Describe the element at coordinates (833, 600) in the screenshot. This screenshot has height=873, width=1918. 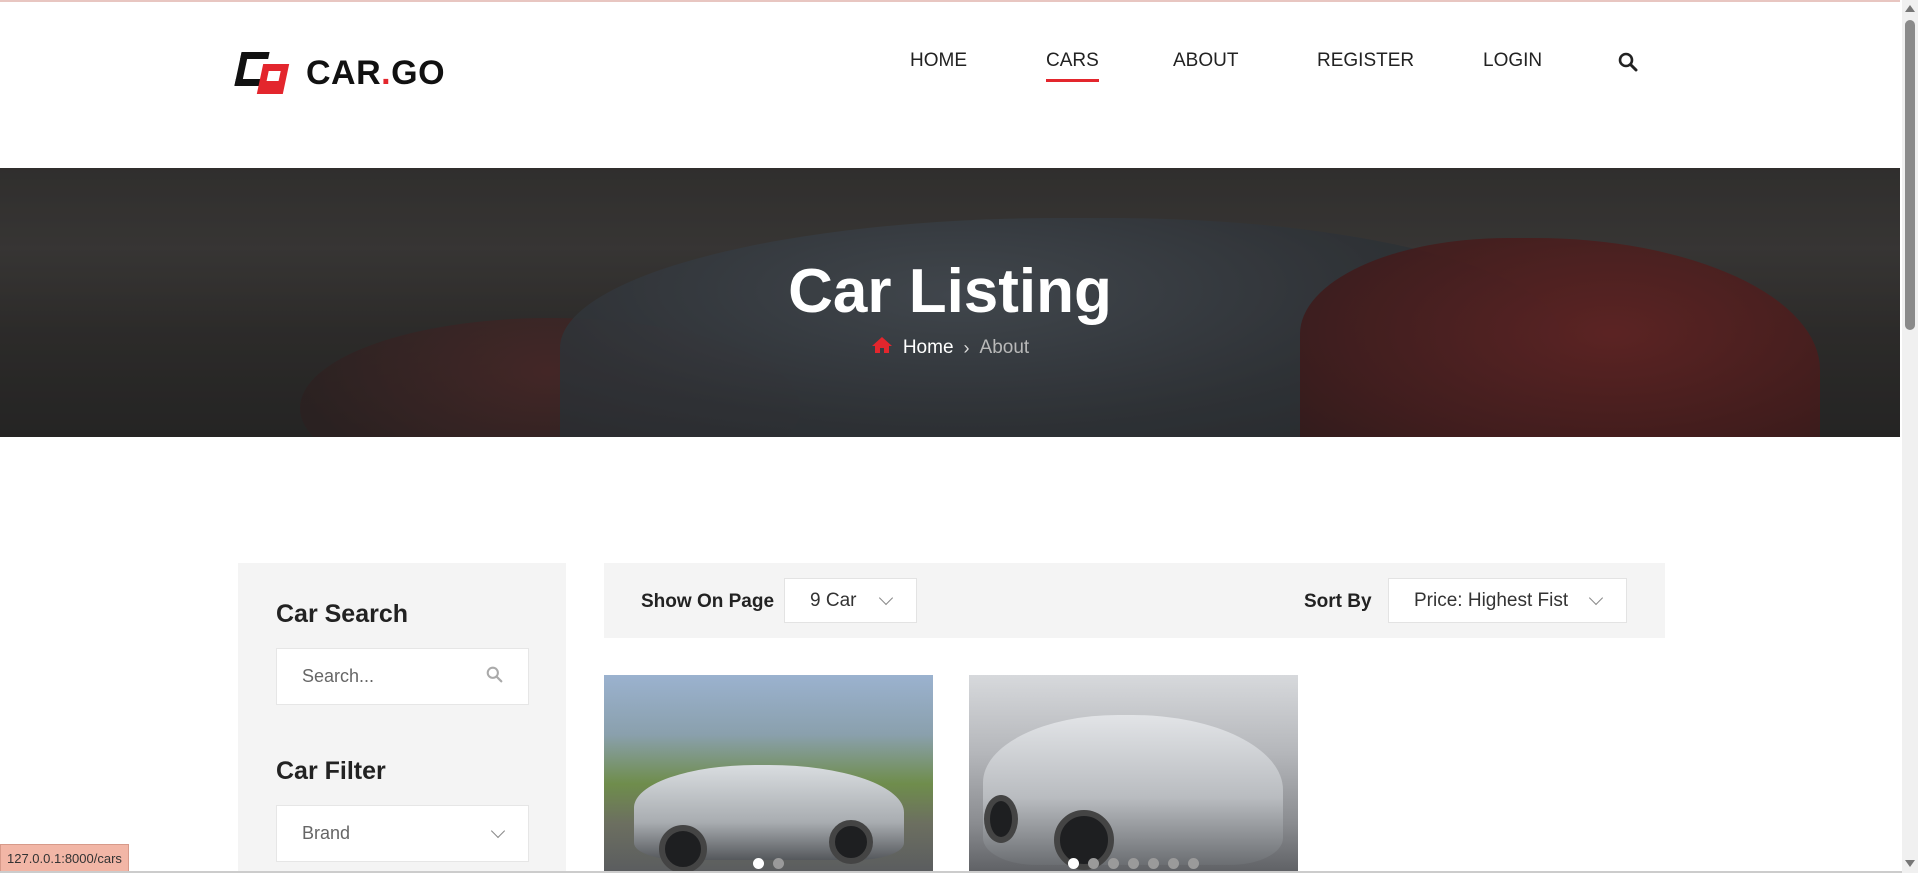
I see `show-on-page-value: 9 Car` at that location.